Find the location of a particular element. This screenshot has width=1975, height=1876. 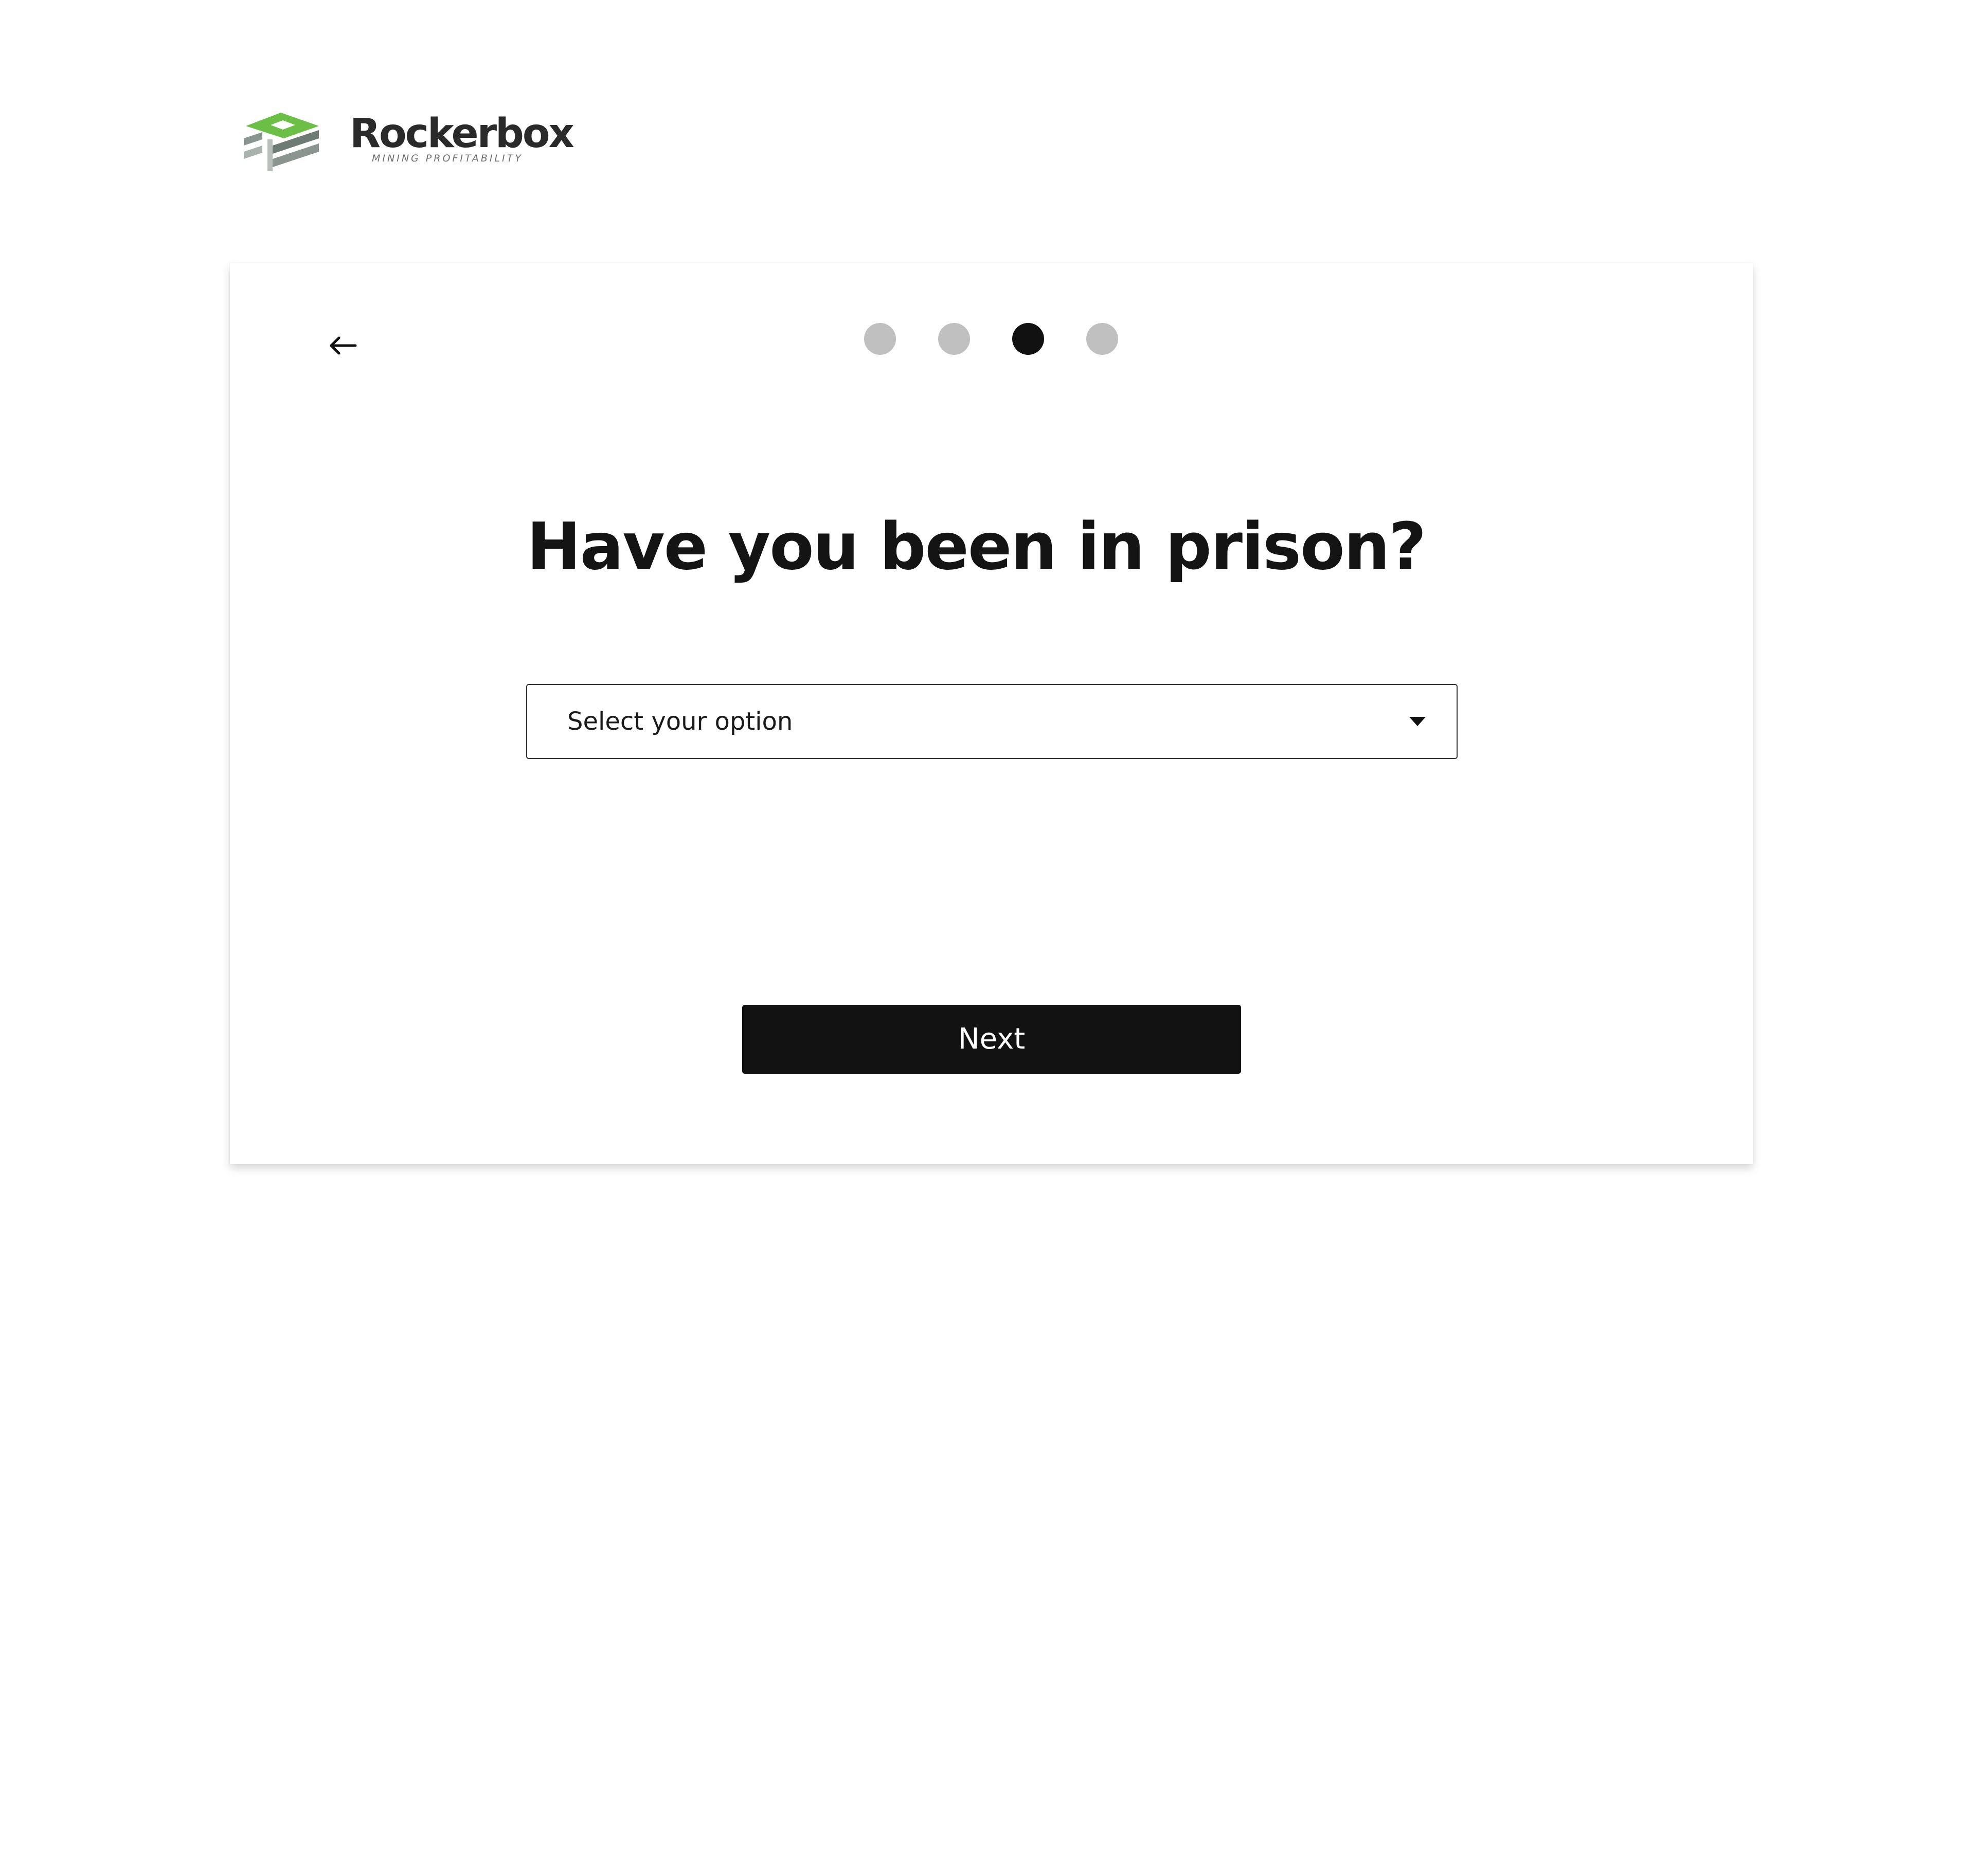

brand-name: Rockerbox is located at coordinates (462, 134).